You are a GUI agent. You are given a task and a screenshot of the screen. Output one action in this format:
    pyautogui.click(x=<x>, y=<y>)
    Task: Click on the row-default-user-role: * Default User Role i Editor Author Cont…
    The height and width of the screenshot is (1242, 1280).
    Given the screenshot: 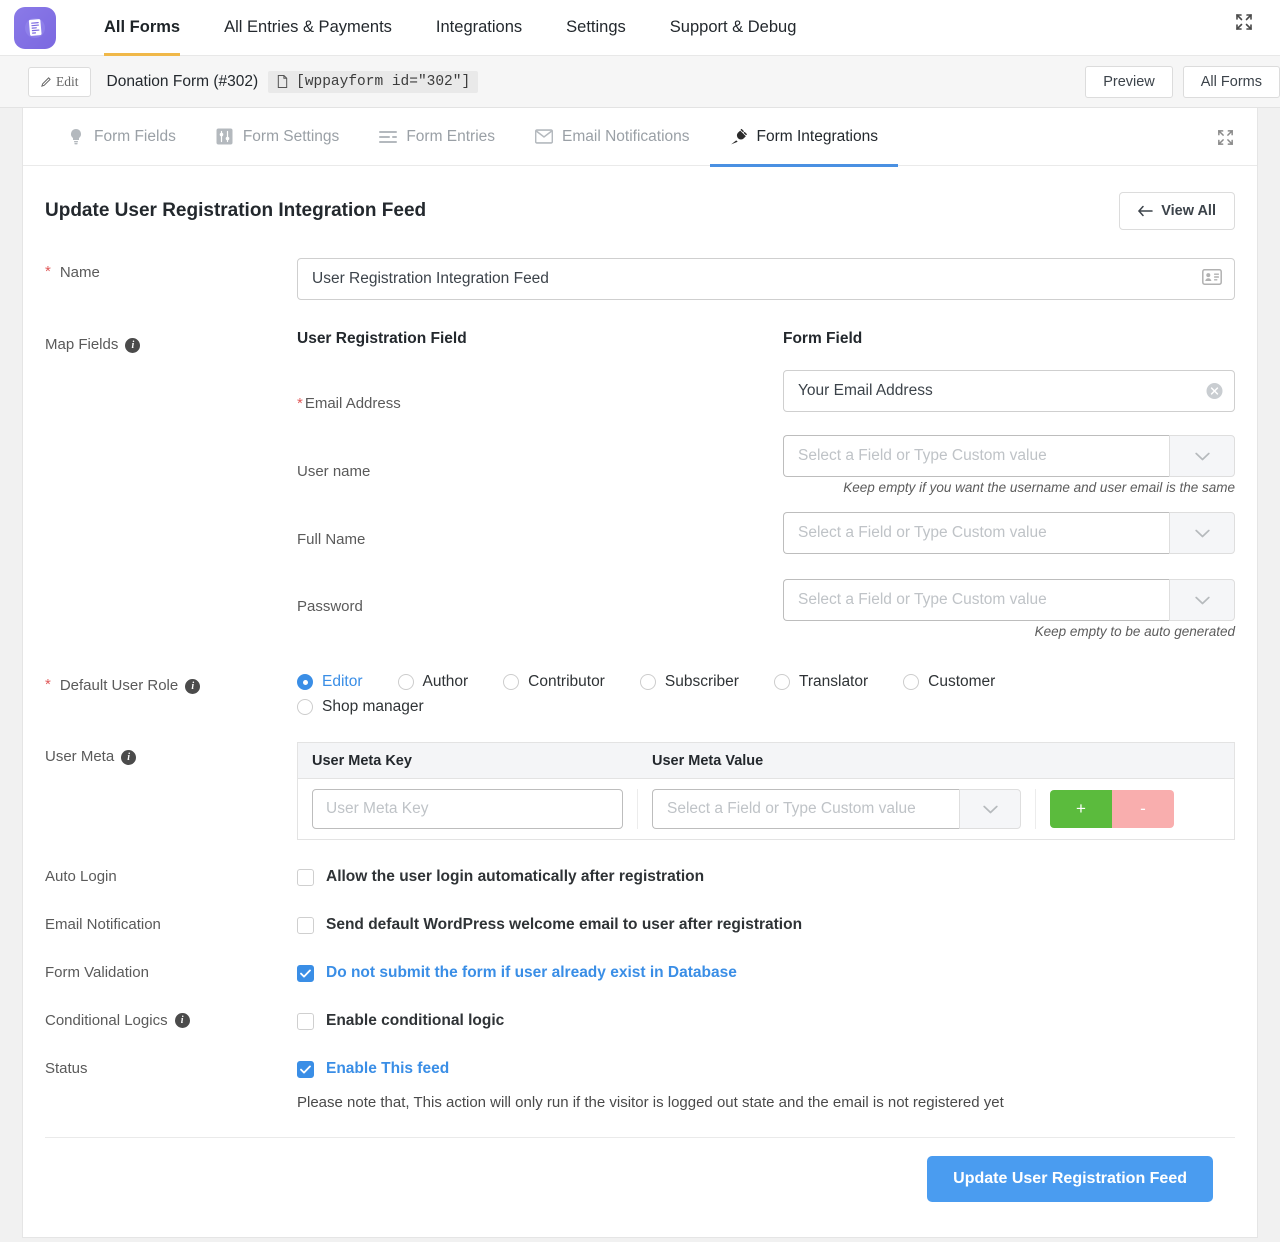 What is the action you would take?
    pyautogui.click(x=640, y=693)
    